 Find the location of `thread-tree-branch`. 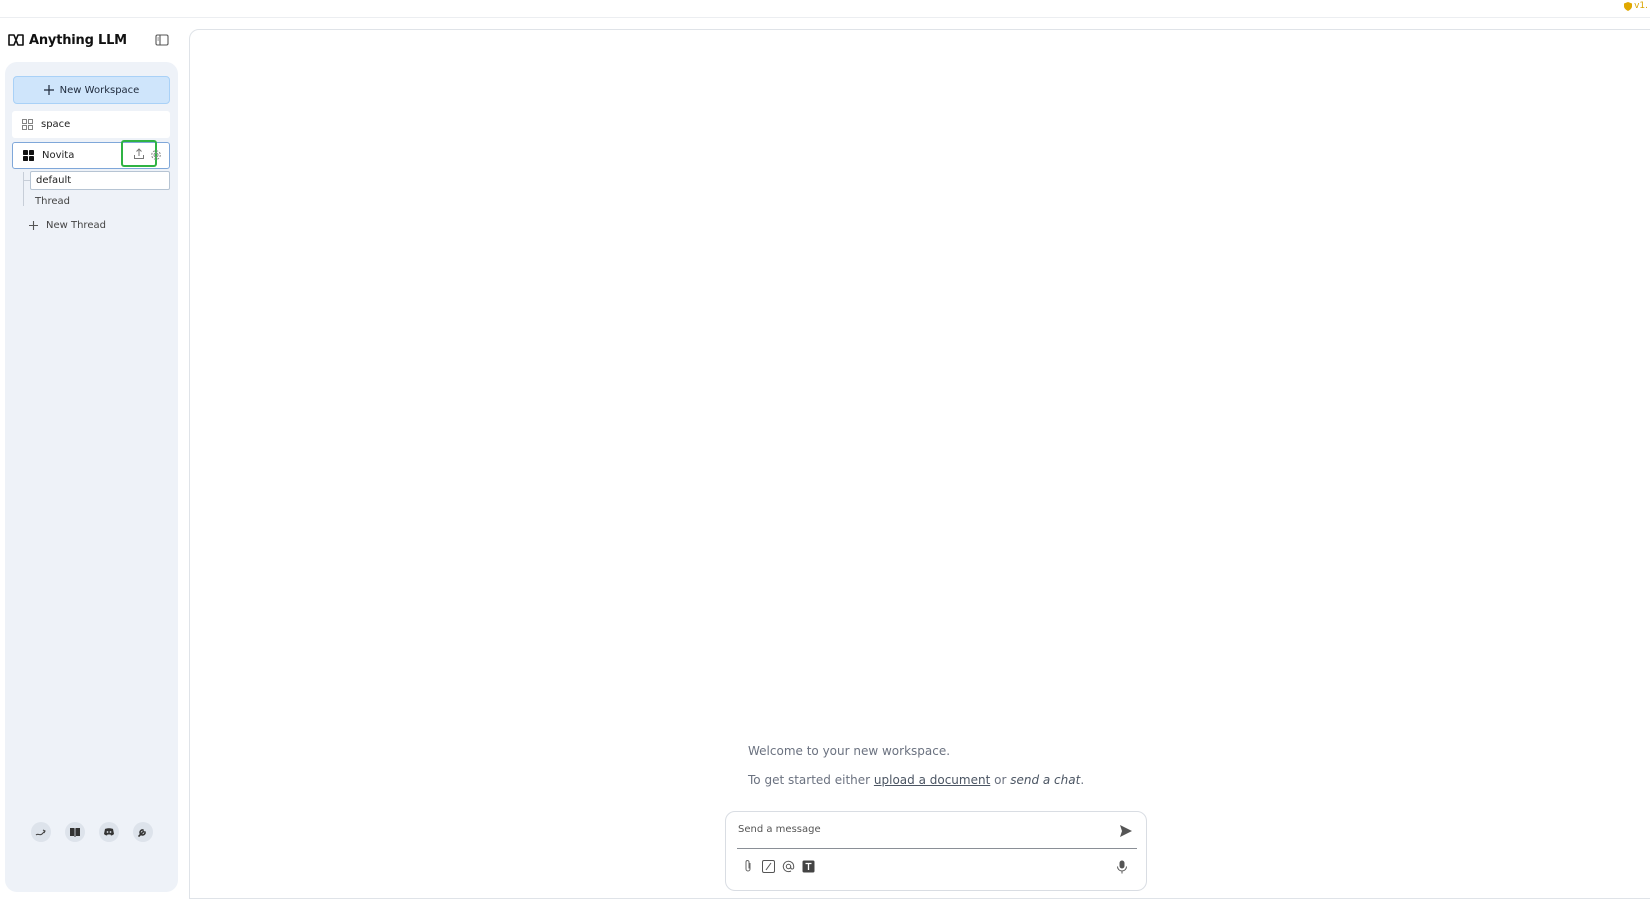

thread-tree-branch is located at coordinates (26, 180).